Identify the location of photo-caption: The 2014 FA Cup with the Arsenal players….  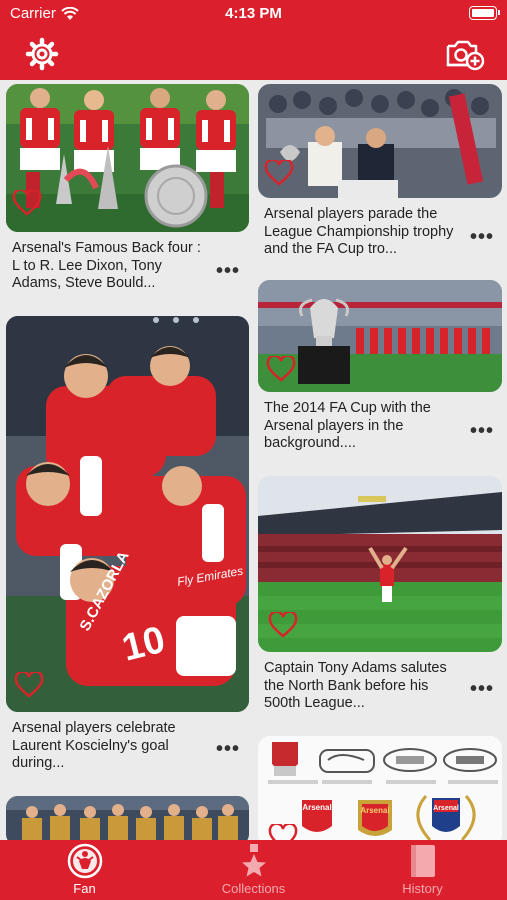
(347, 425).